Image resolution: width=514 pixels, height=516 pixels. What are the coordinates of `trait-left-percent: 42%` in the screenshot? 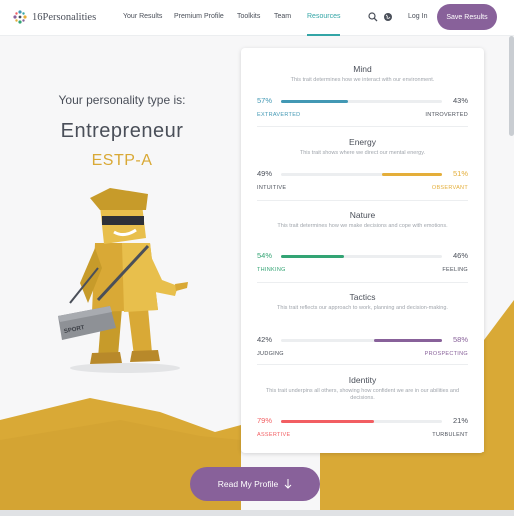 It's located at (265, 339).